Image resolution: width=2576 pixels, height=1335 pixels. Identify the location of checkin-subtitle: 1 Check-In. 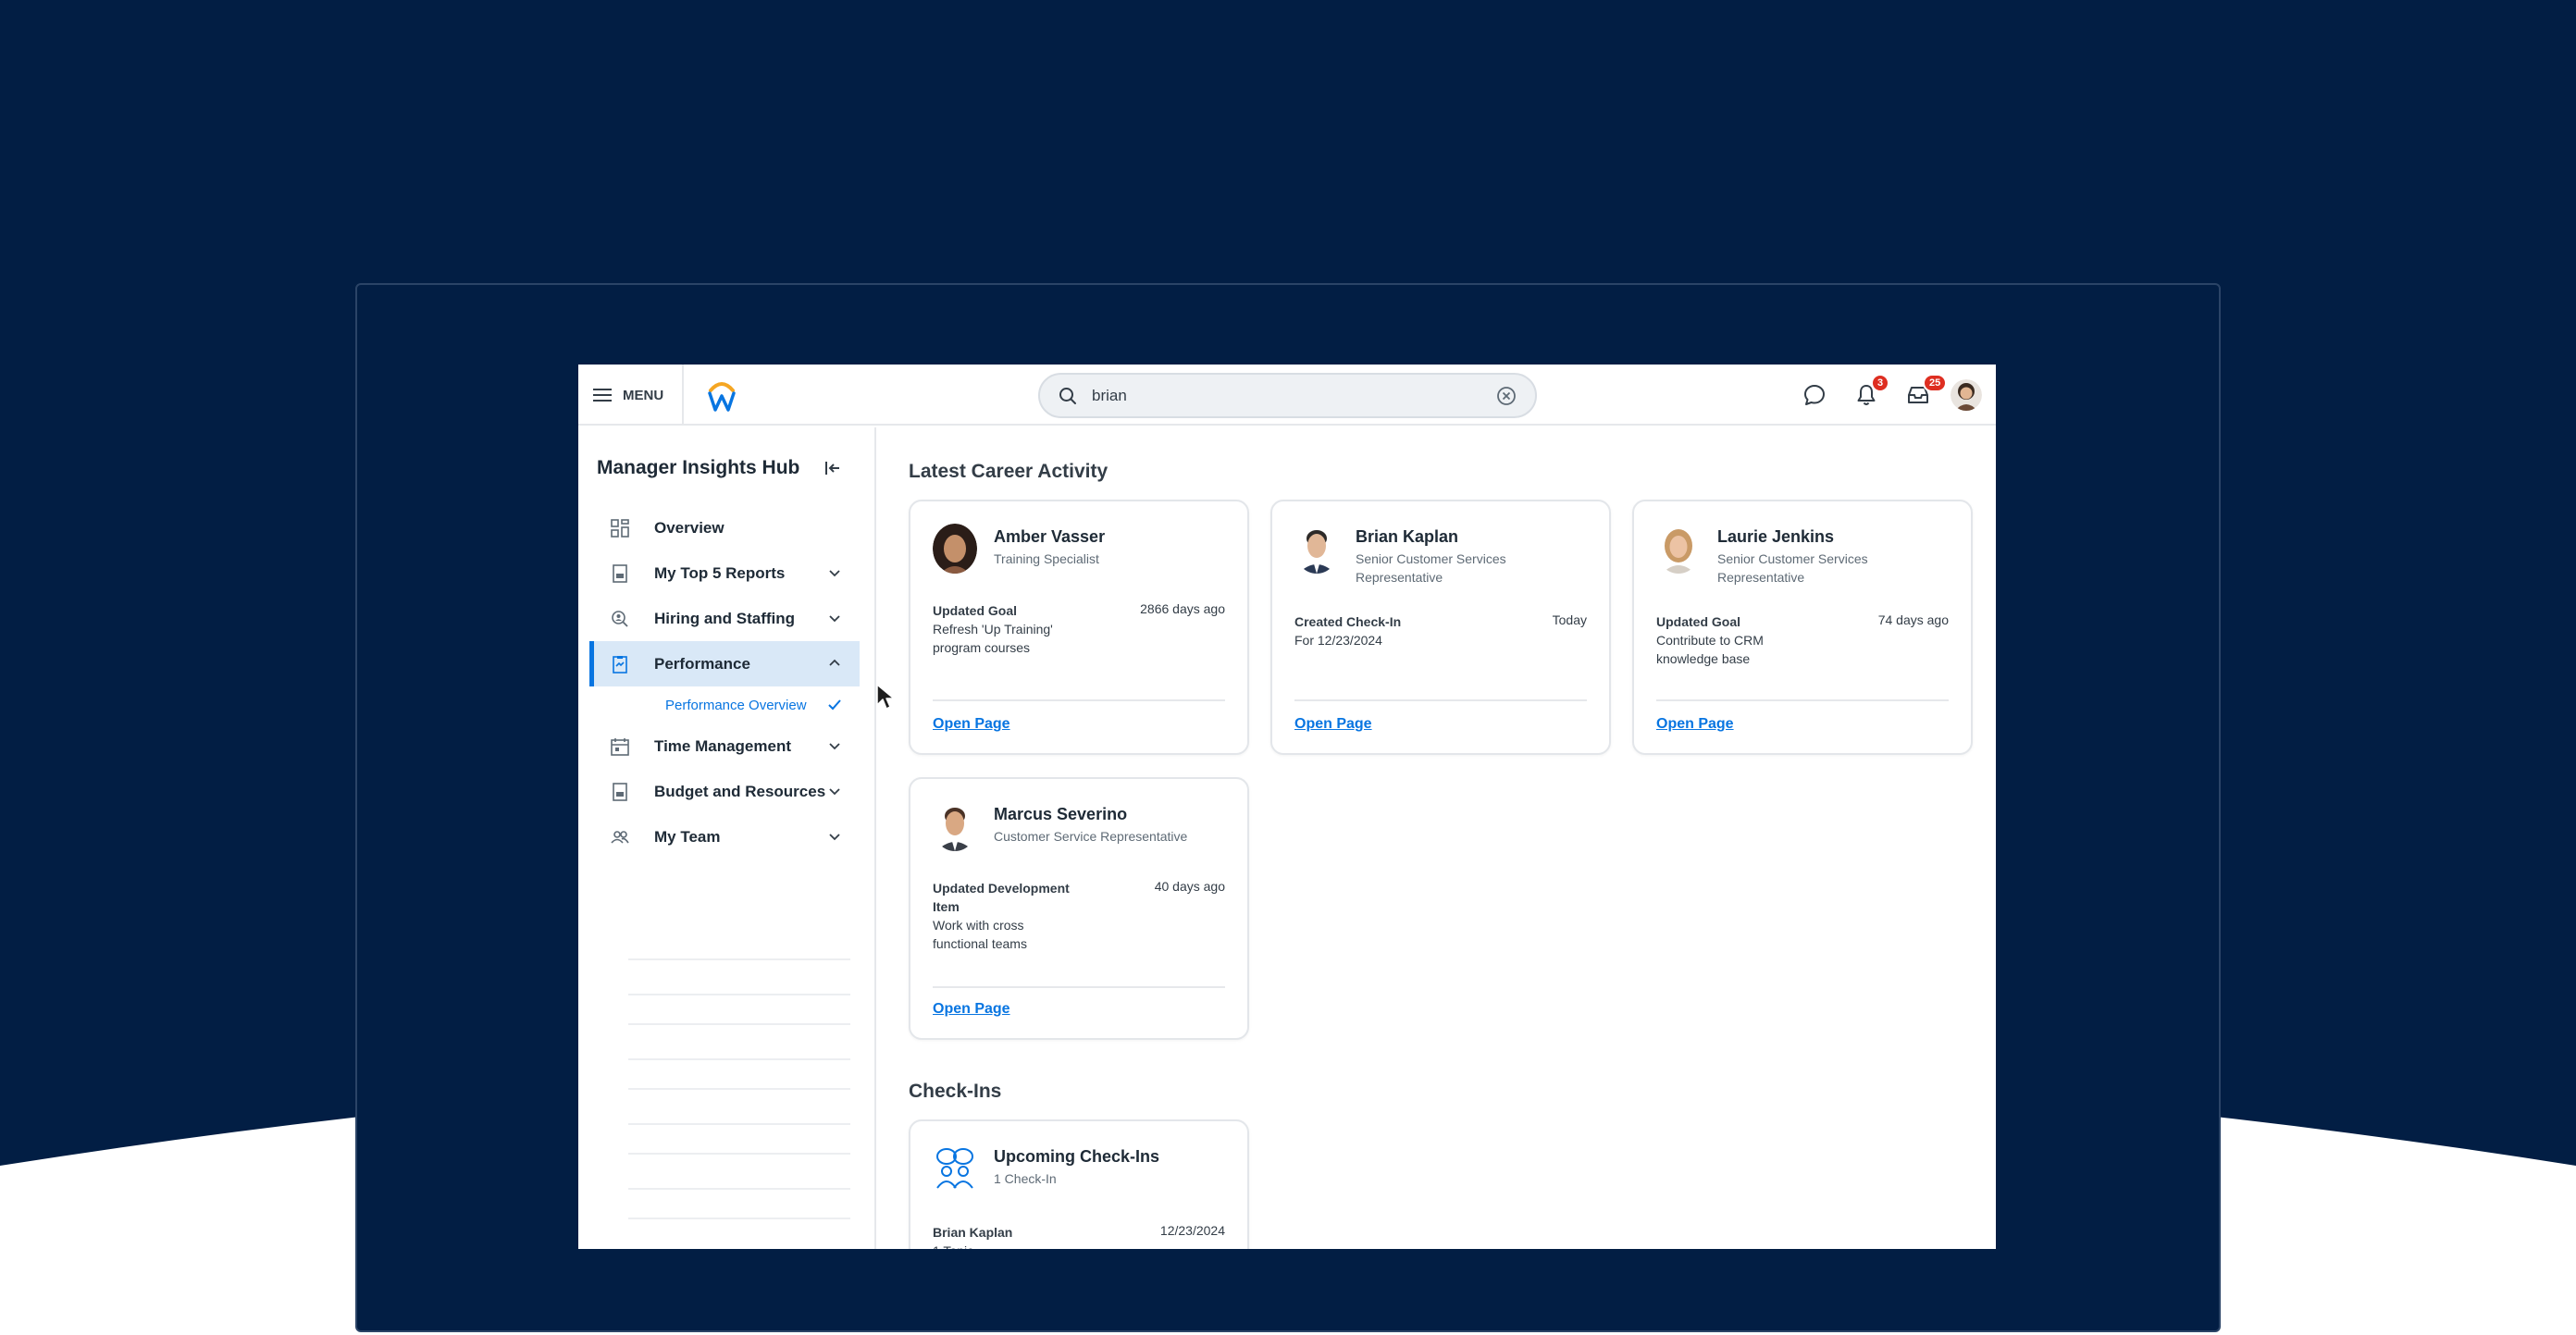
(1025, 1179).